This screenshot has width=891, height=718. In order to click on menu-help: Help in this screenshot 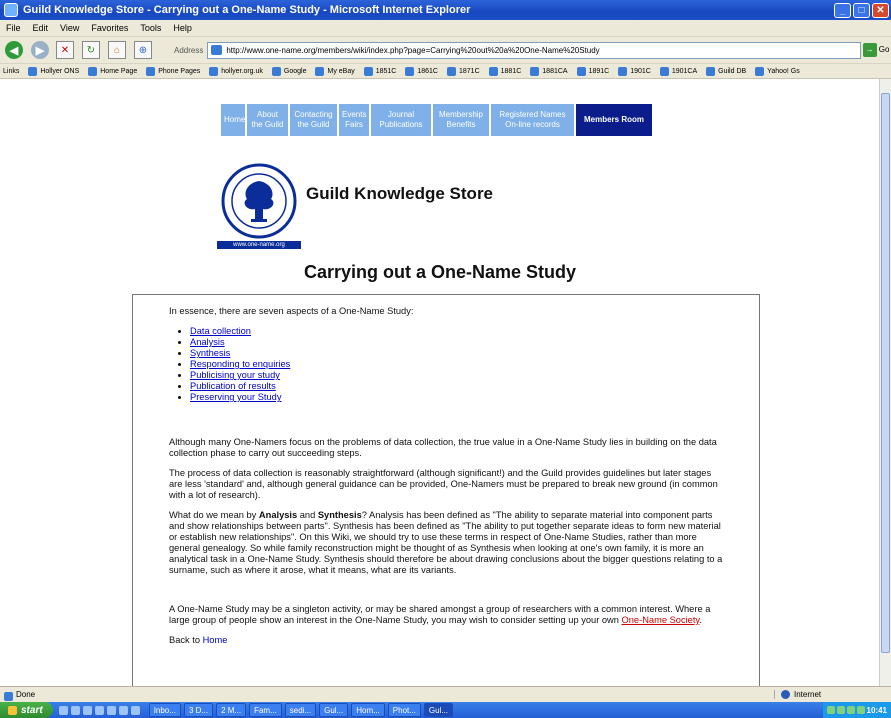, I will do `click(182, 28)`.